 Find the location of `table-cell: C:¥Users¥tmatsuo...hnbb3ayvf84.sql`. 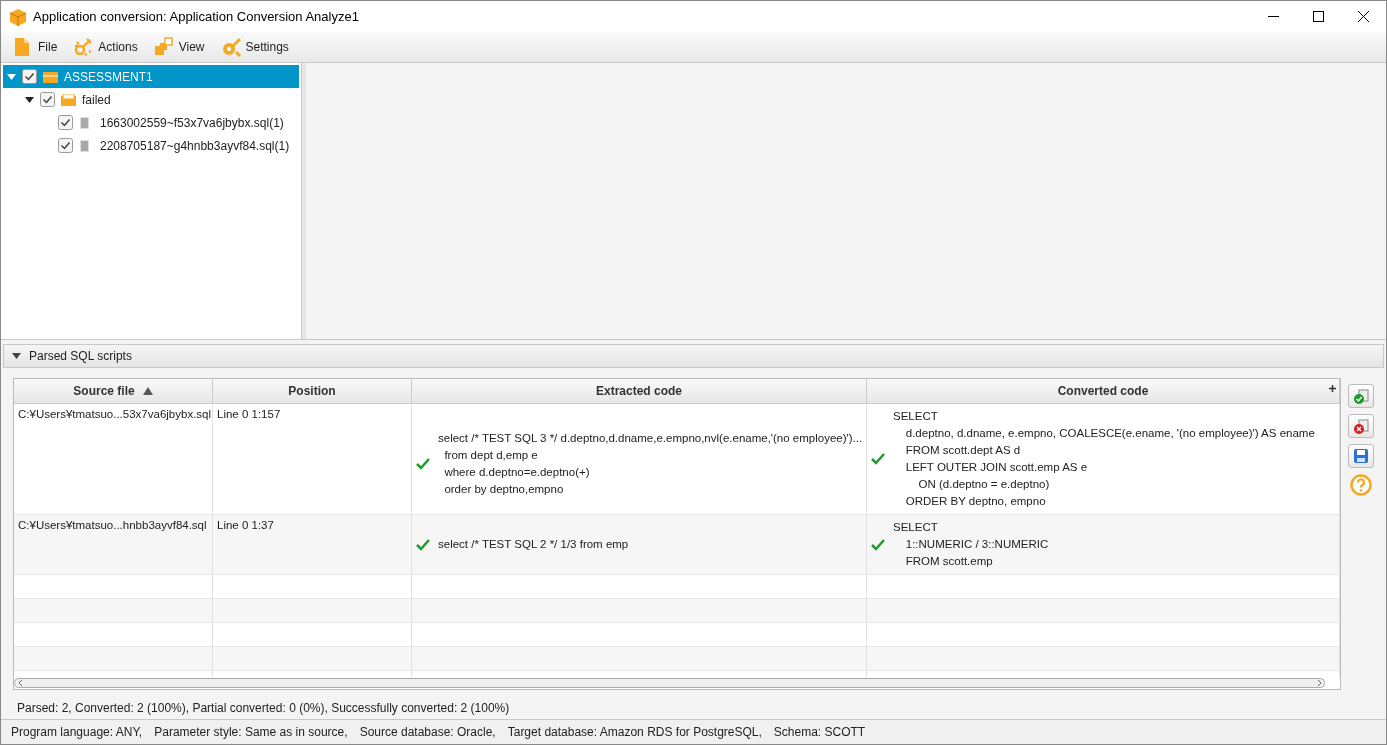

table-cell: C:¥Users¥tmatsuo...hnbb3ayvf84.sql is located at coordinates (112, 525).